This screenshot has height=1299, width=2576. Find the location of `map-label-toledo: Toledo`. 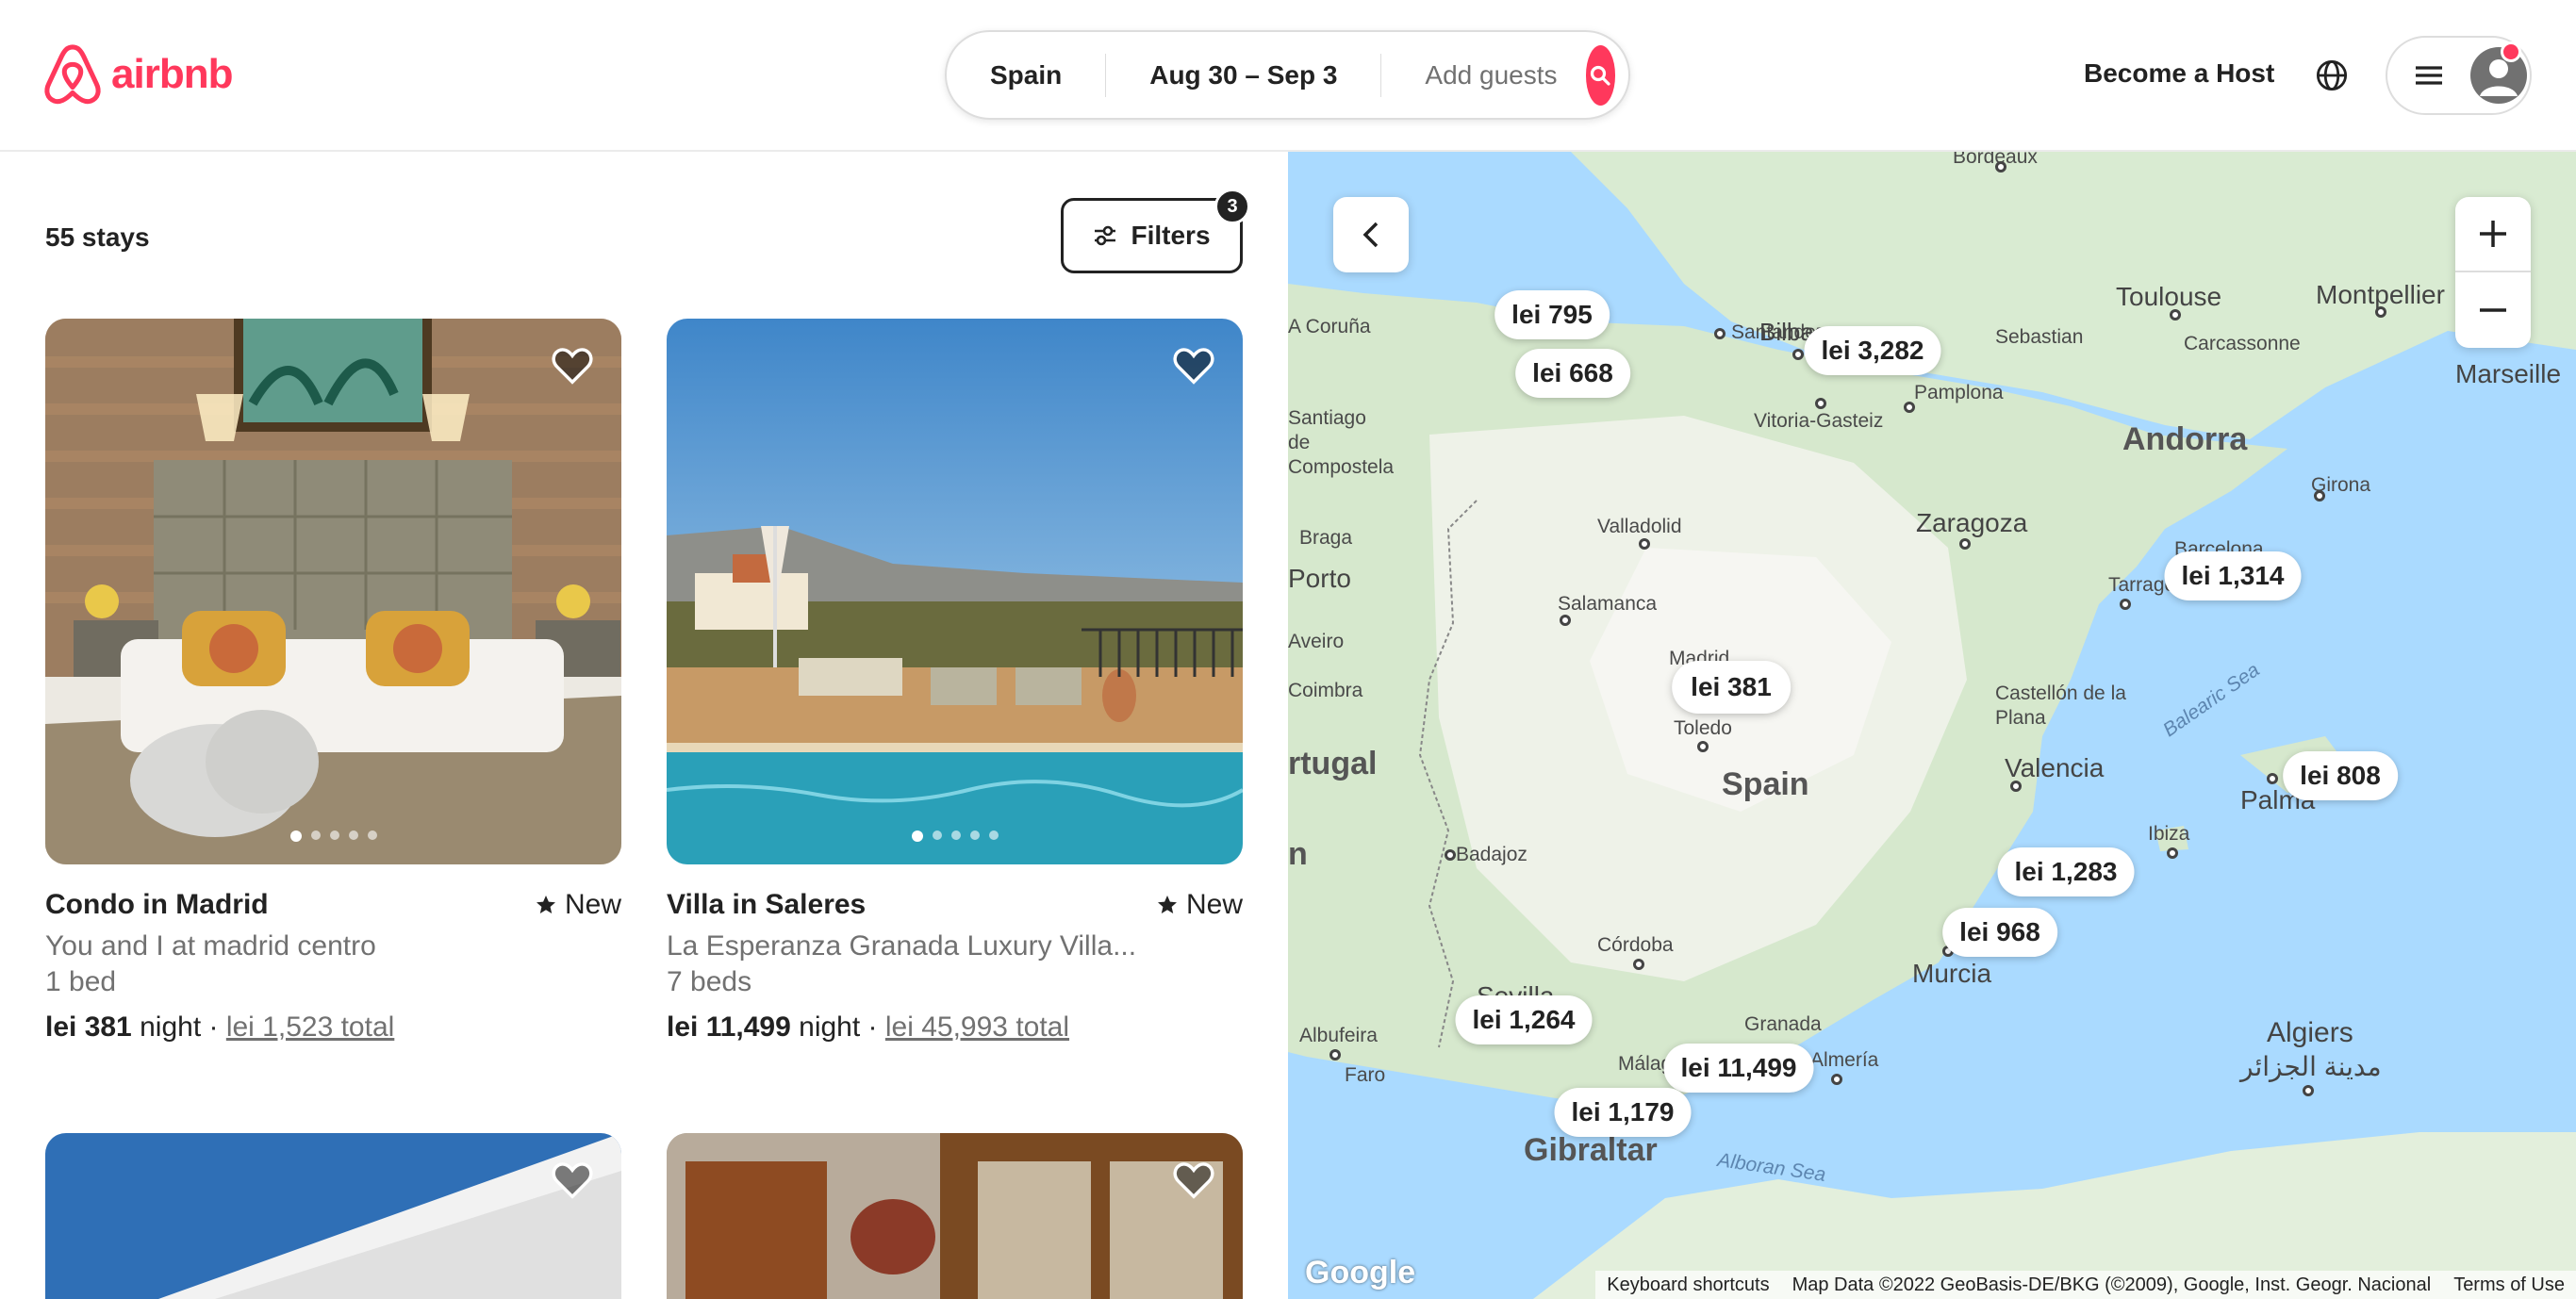

map-label-toledo: Toledo is located at coordinates (1703, 728).